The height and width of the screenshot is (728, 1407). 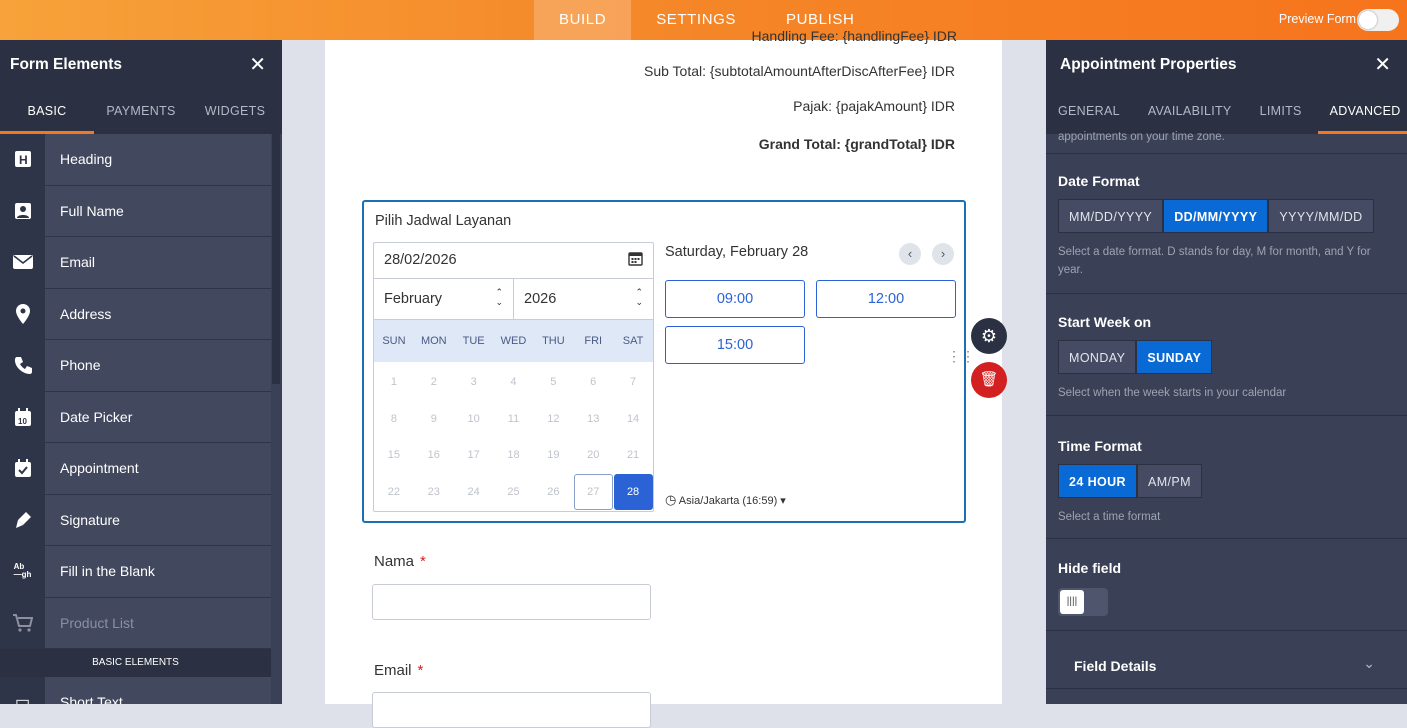 I want to click on option-dd-mm-yyyy: DD/MM/YYYY, so click(x=1216, y=216).